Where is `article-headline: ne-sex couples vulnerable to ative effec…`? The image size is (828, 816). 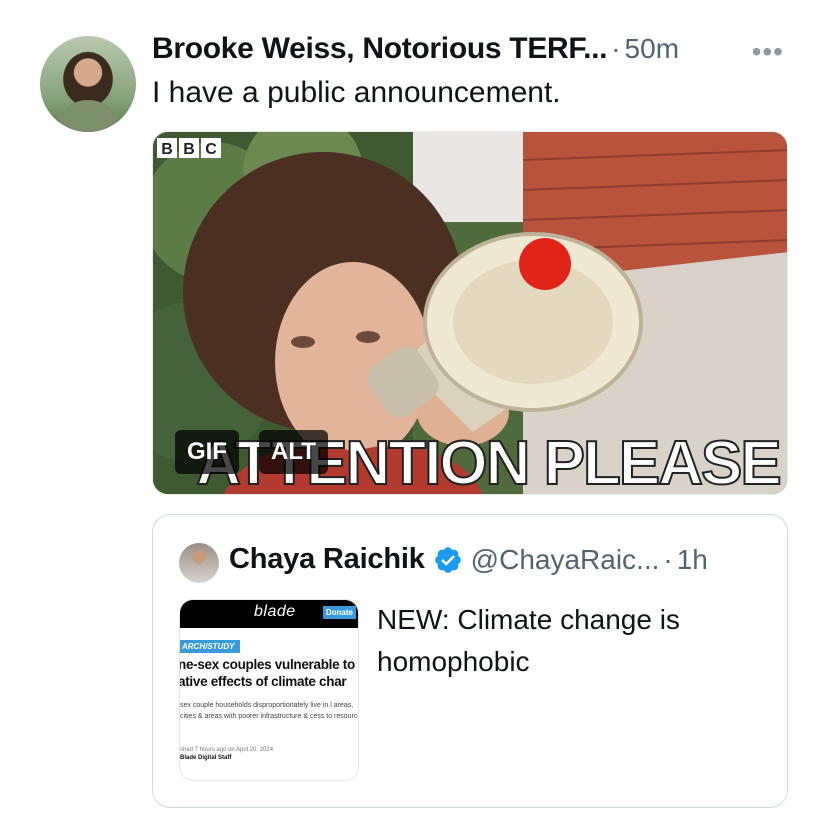 article-headline: ne-sex couples vulnerable to ative effec… is located at coordinates (267, 673).